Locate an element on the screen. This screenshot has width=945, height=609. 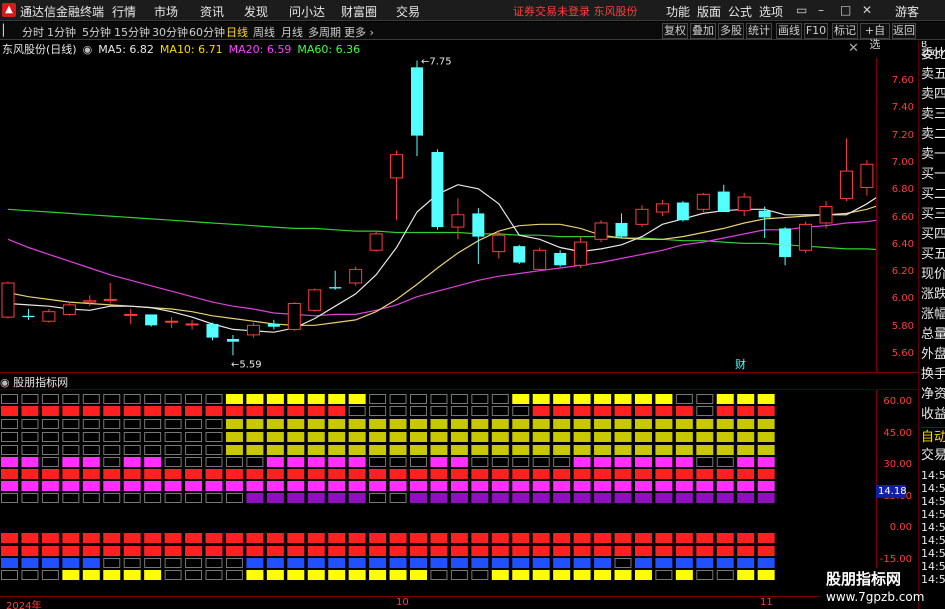
date-axis: 2024年 10 11 is located at coordinates (459, 602).